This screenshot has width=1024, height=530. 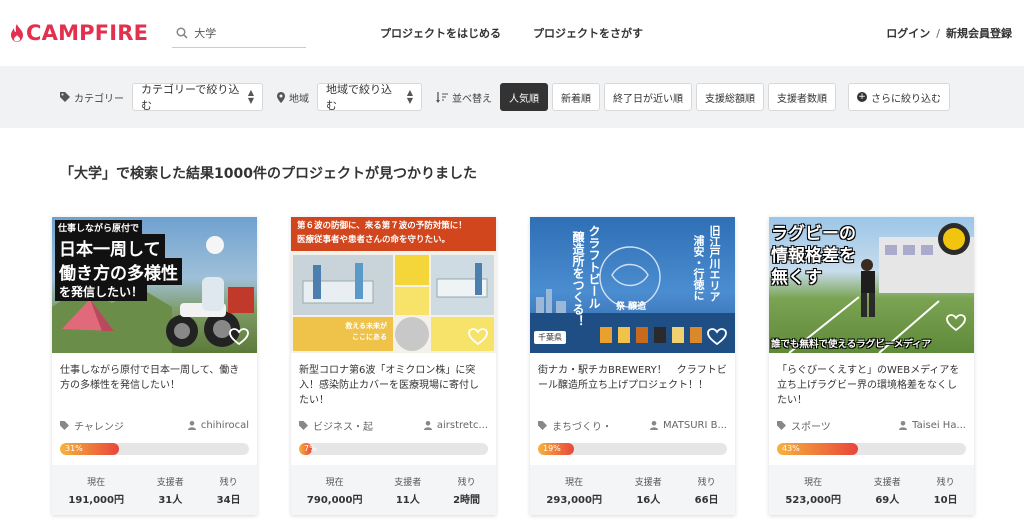 I want to click on thumbnail-caption: 日本一周して, so click(x=110, y=247).